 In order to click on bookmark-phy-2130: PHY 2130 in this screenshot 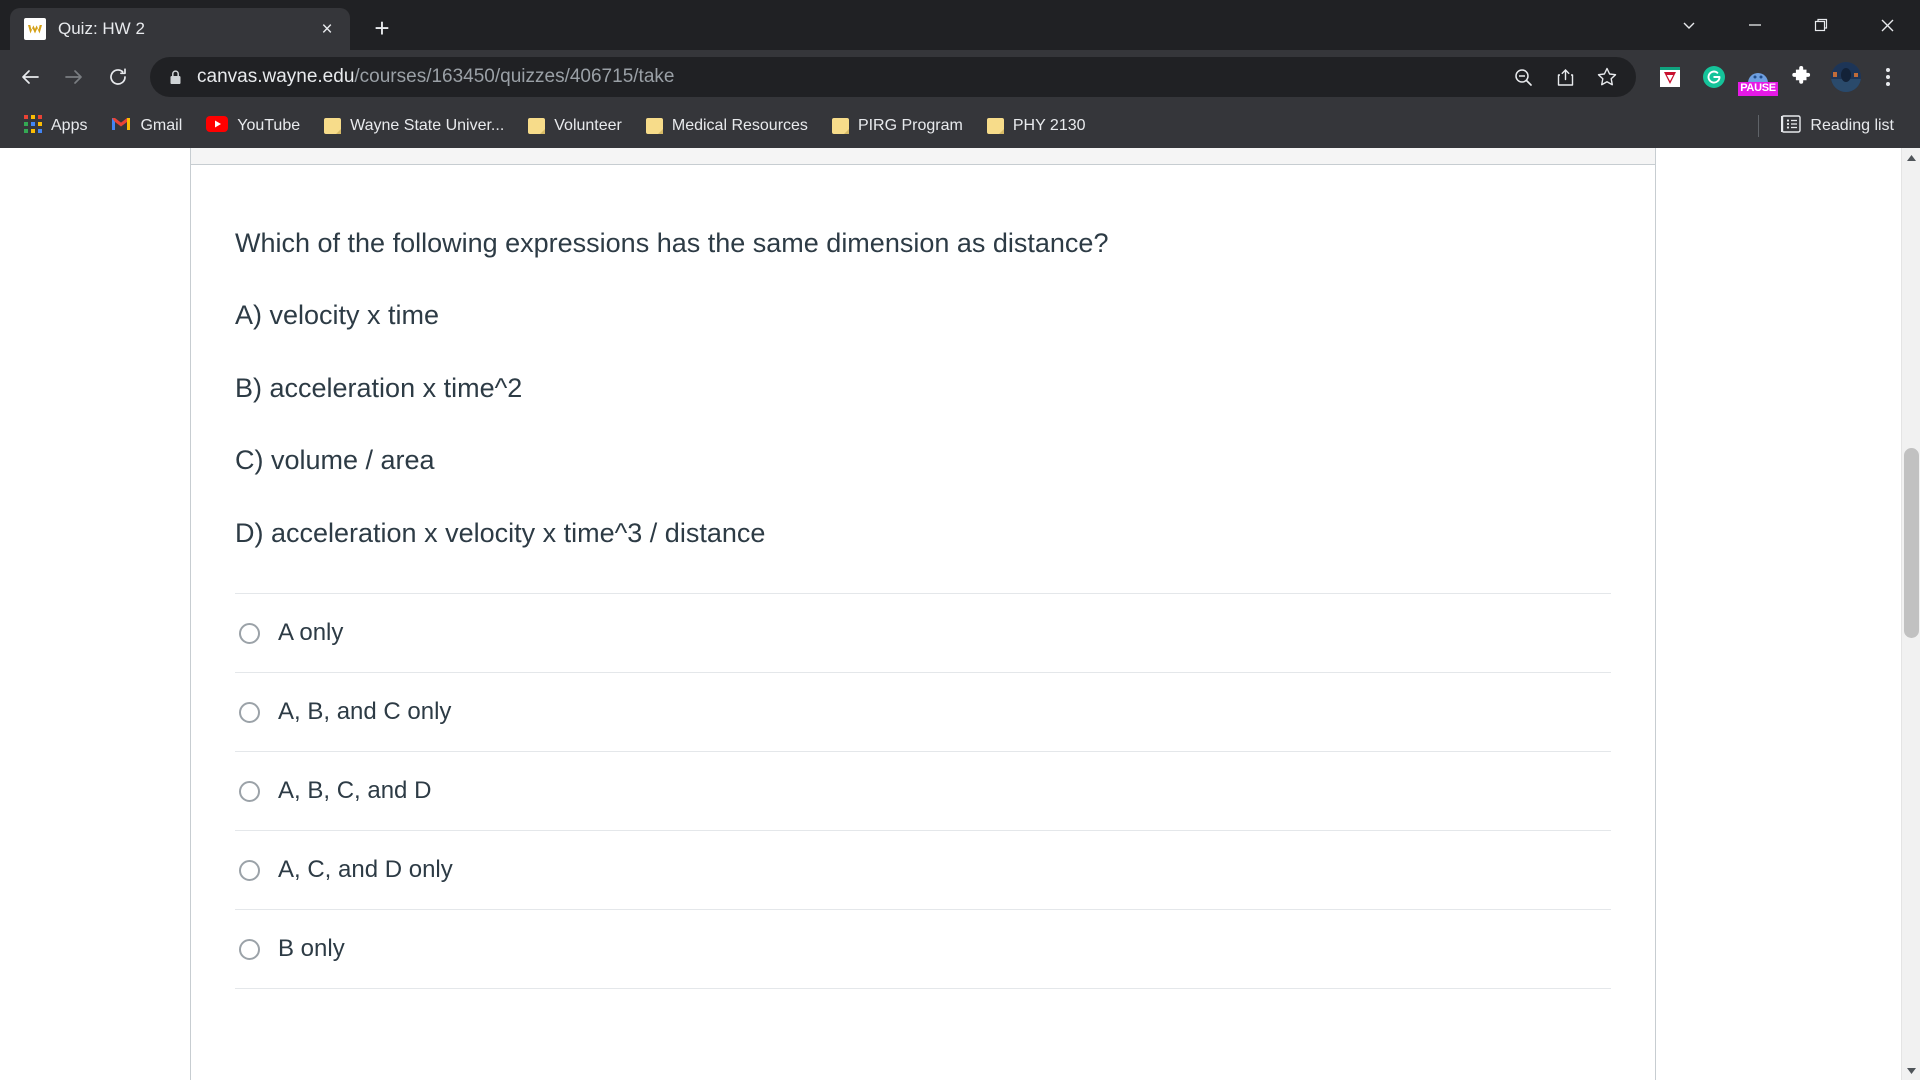, I will do `click(1036, 126)`.